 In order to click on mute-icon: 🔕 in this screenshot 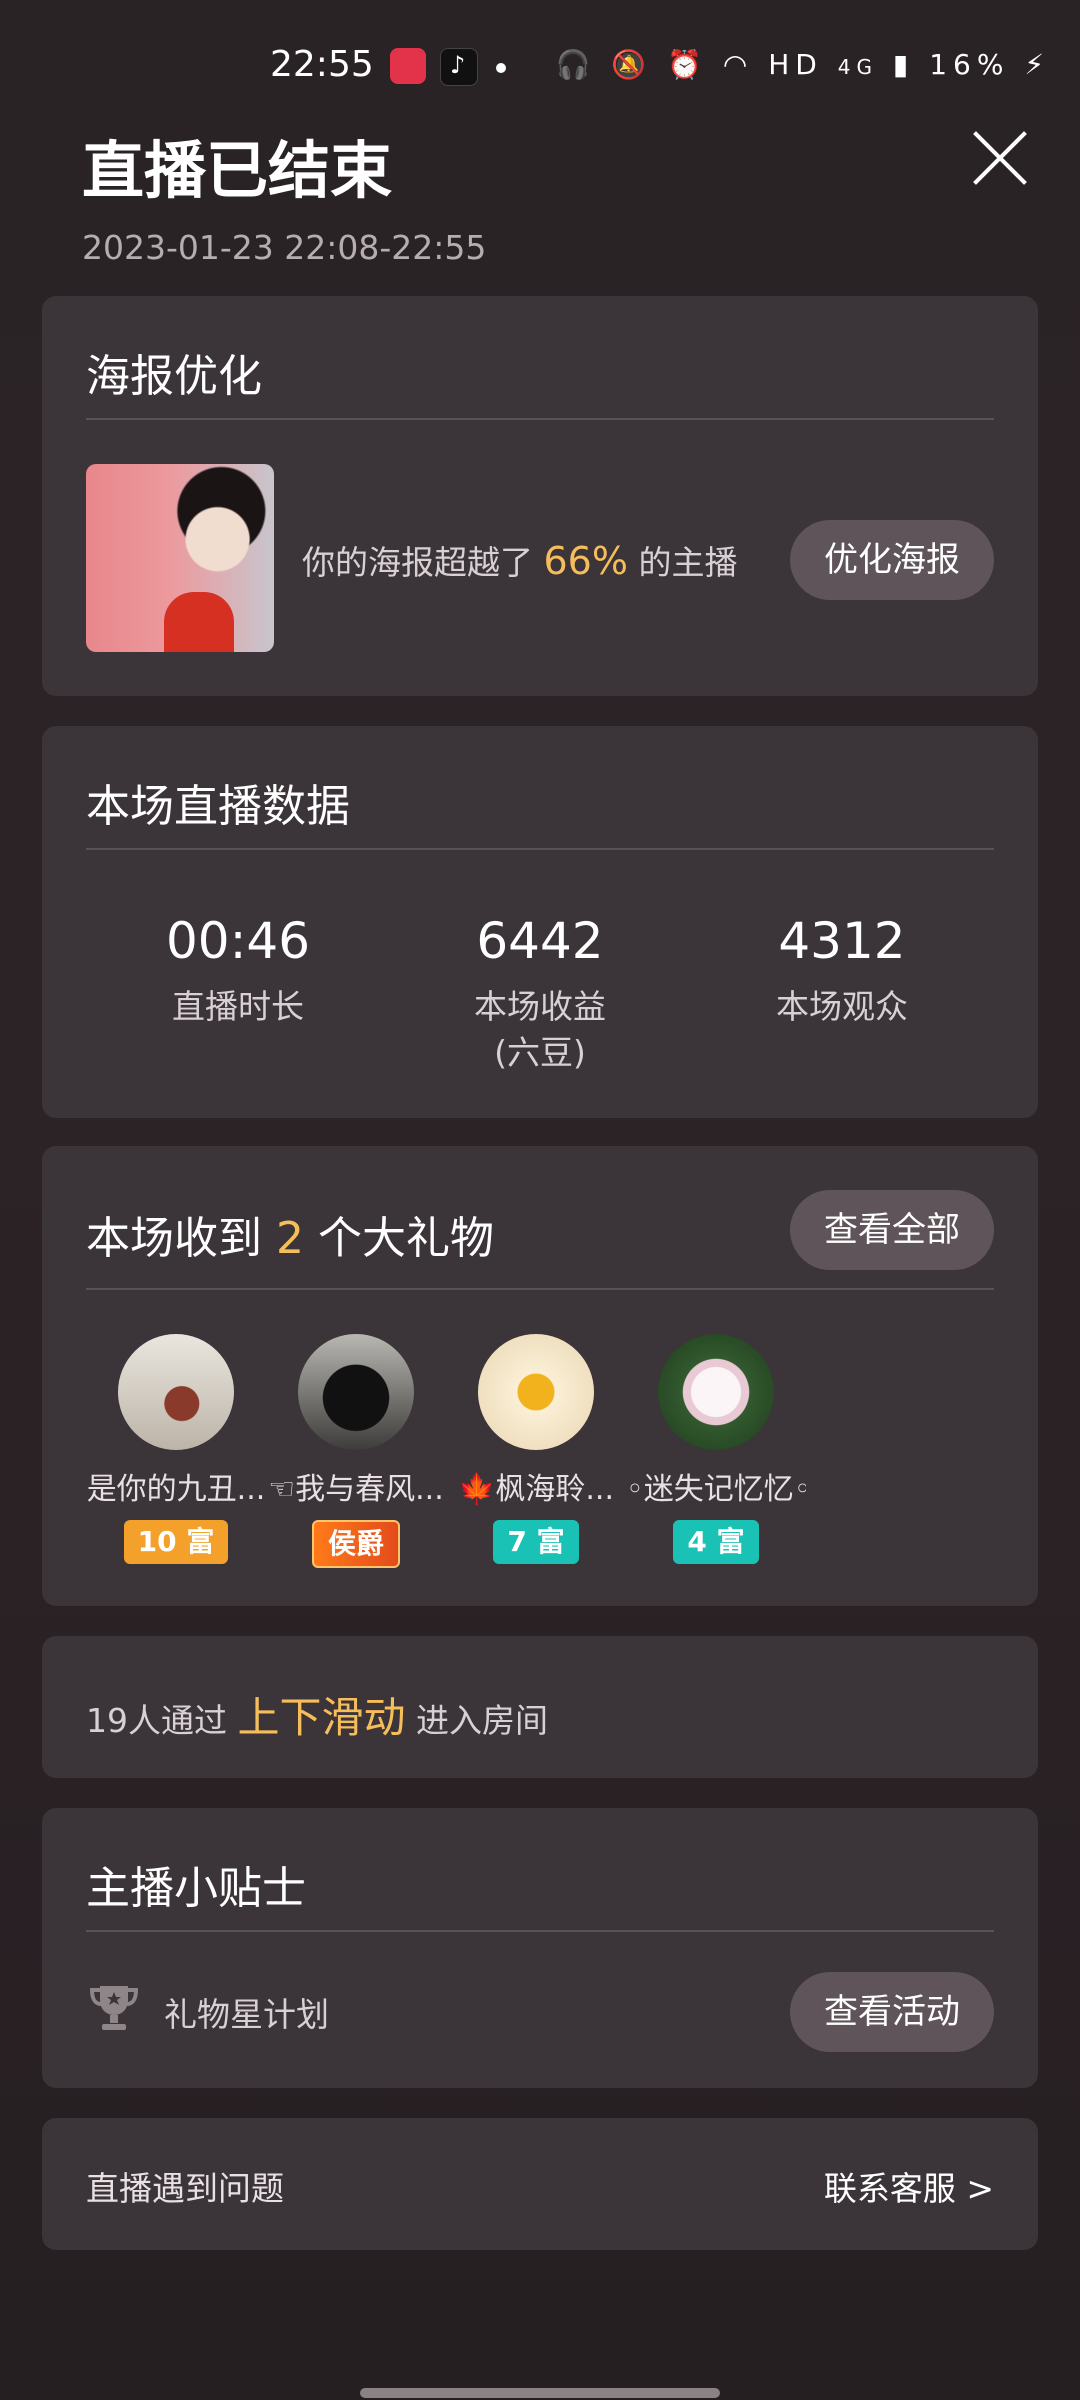, I will do `click(632, 64)`.